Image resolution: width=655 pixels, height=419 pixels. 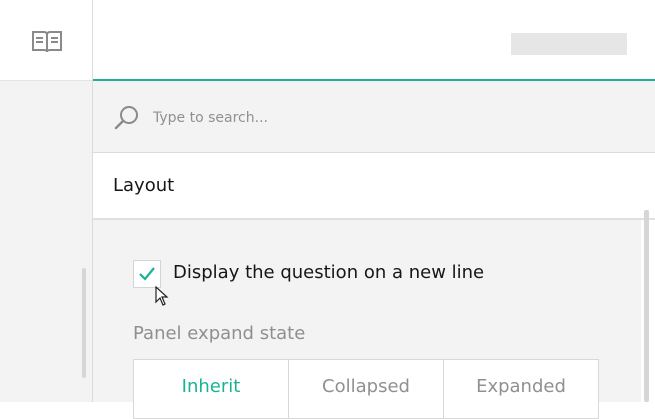 What do you see at coordinates (646, 306) in the screenshot?
I see `content-scrollbar` at bounding box center [646, 306].